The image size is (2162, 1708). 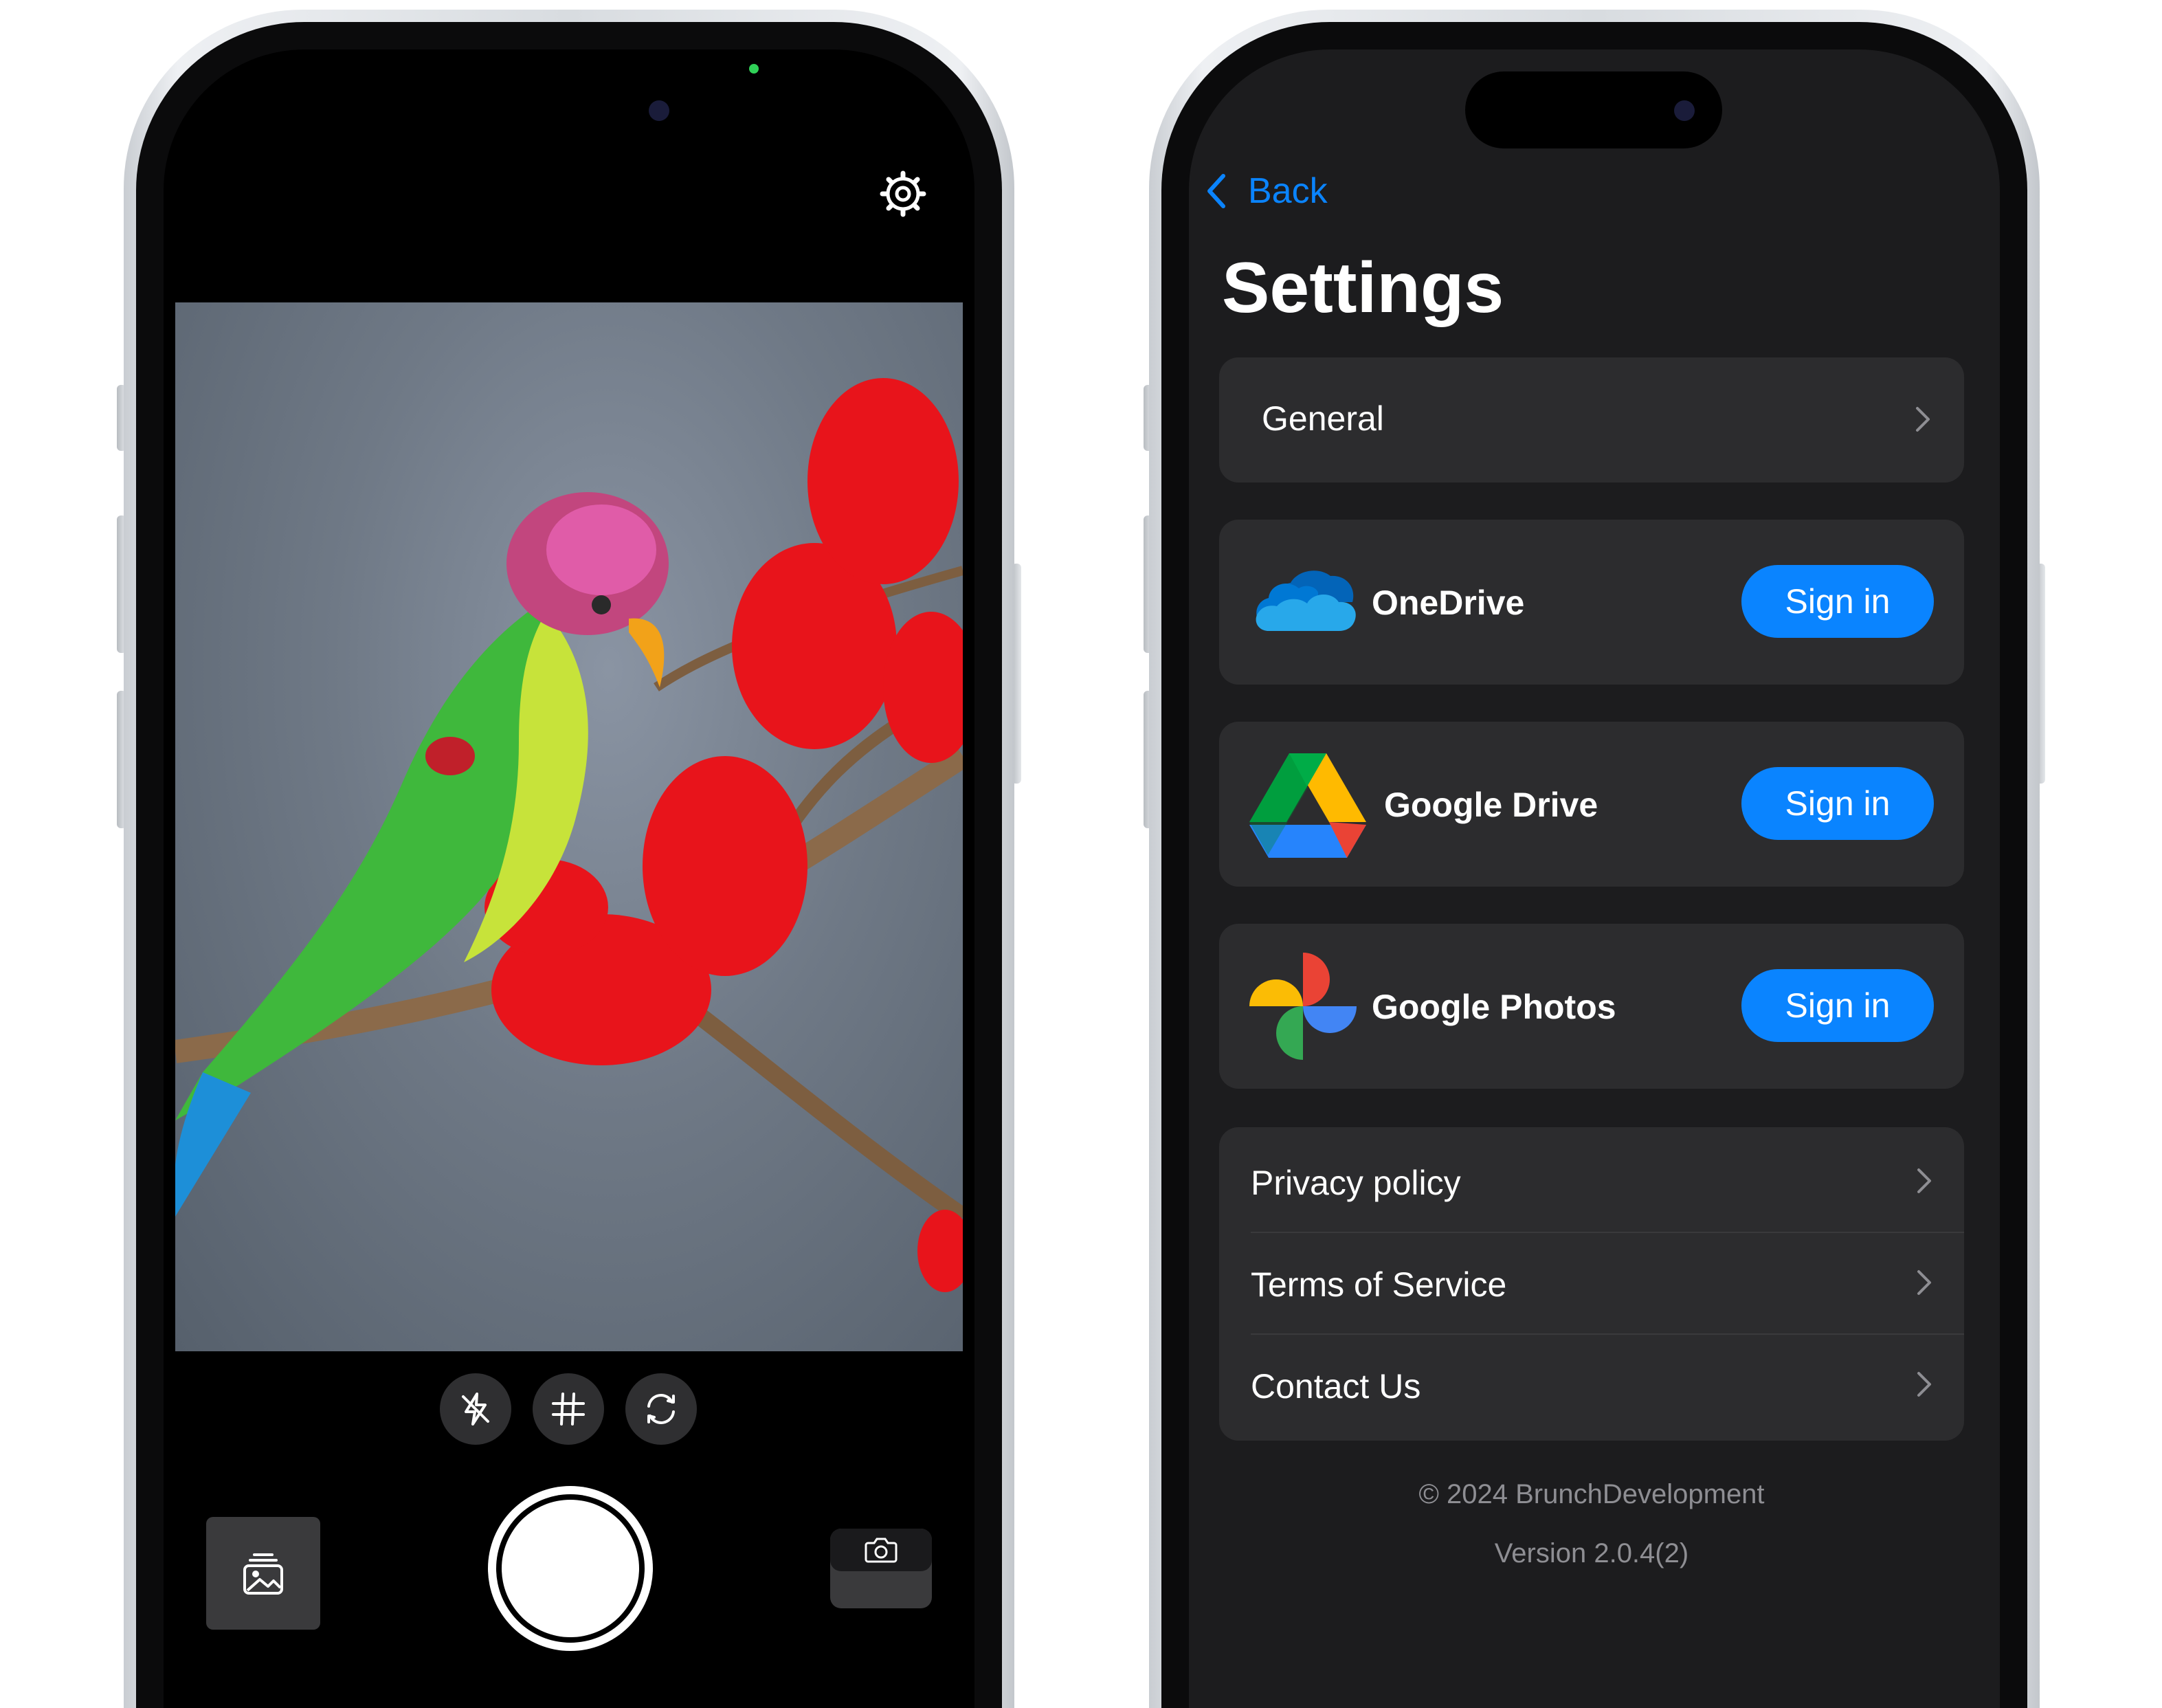 What do you see at coordinates (903, 194) in the screenshot?
I see `settings-gear-icon` at bounding box center [903, 194].